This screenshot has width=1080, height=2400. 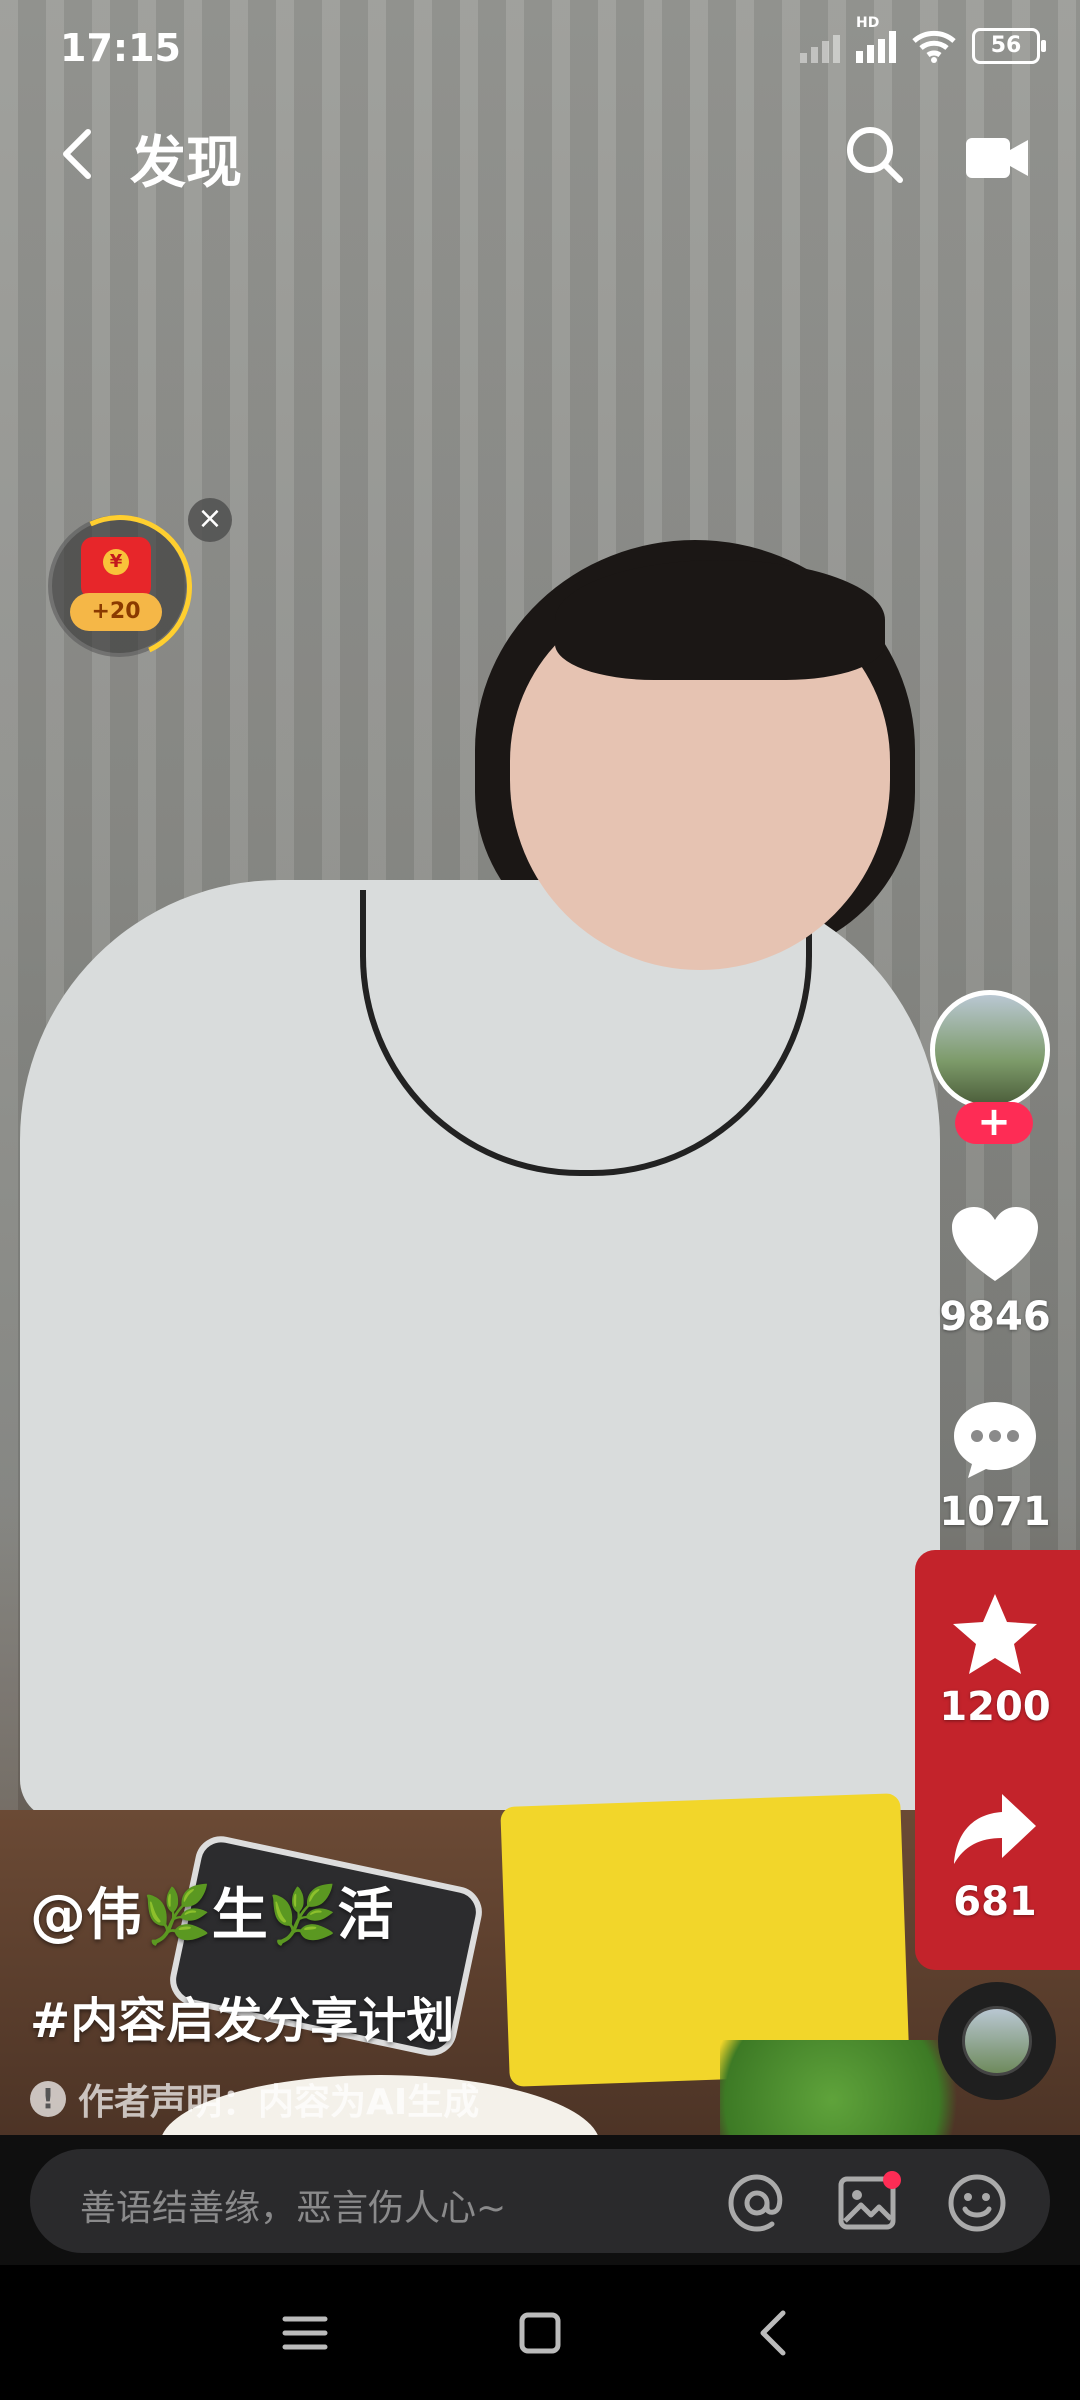 I want to click on system-nav-bar, so click(x=540, y=2332).